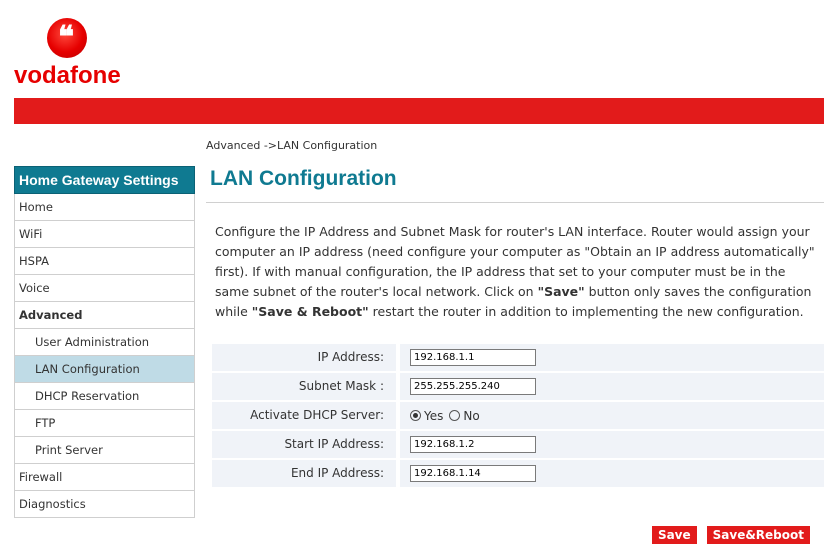 Image resolution: width=824 pixels, height=545 pixels. I want to click on ip-address-input, so click(473, 357).